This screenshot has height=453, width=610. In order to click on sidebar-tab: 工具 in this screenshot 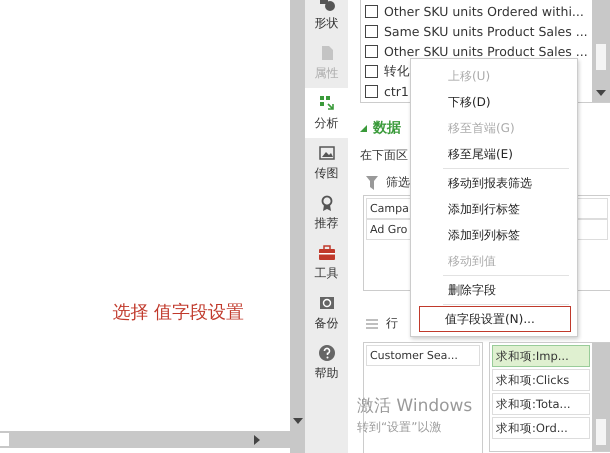, I will do `click(326, 263)`.